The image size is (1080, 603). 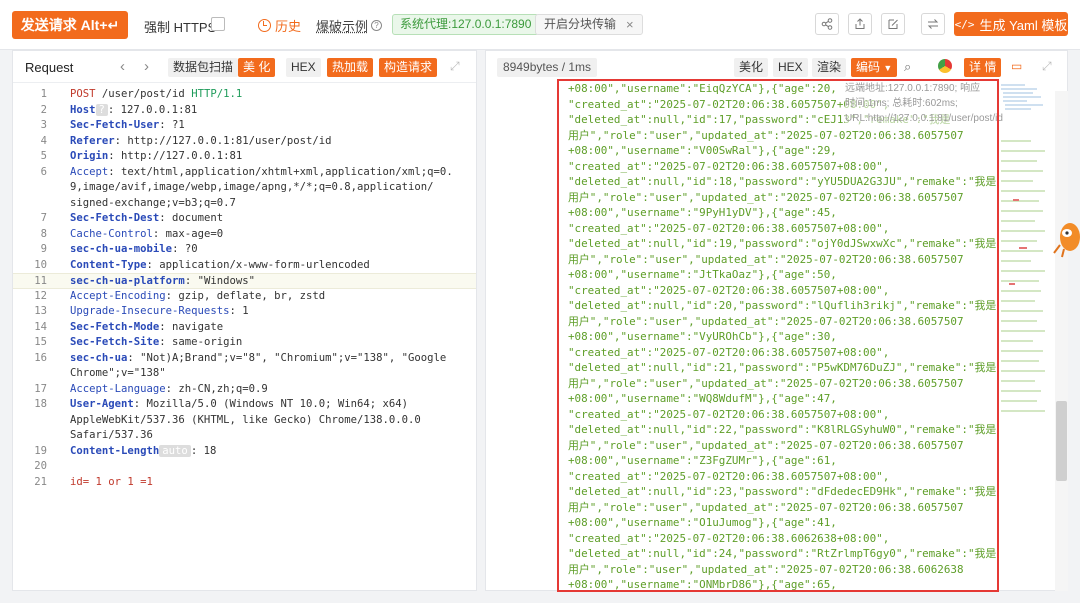 I want to click on chunked-transfer-toggle: 开启分块传输 ×, so click(x=589, y=24).